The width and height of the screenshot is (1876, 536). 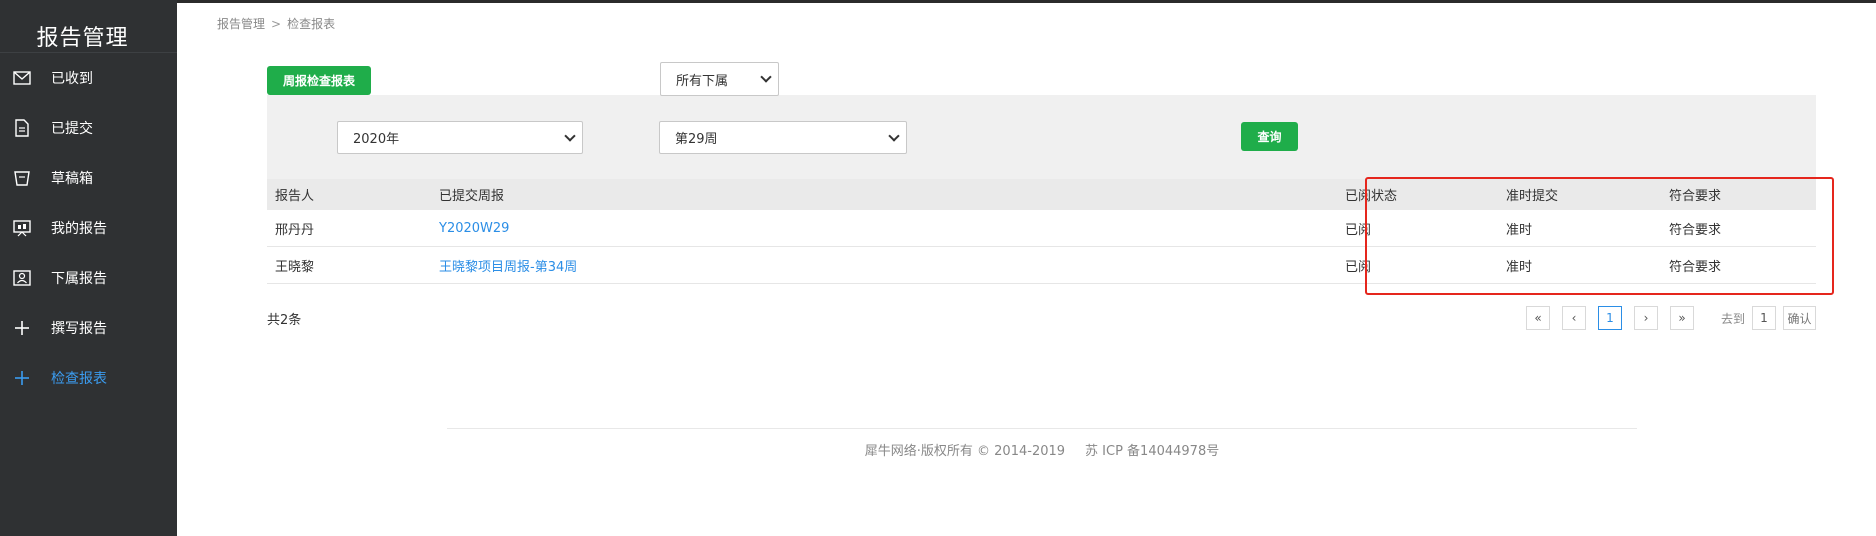 What do you see at coordinates (1041, 265) in the screenshot?
I see `table-row: 王晓黎 王晓黎项目周报-第34周 已阅 准时 符合要求` at bounding box center [1041, 265].